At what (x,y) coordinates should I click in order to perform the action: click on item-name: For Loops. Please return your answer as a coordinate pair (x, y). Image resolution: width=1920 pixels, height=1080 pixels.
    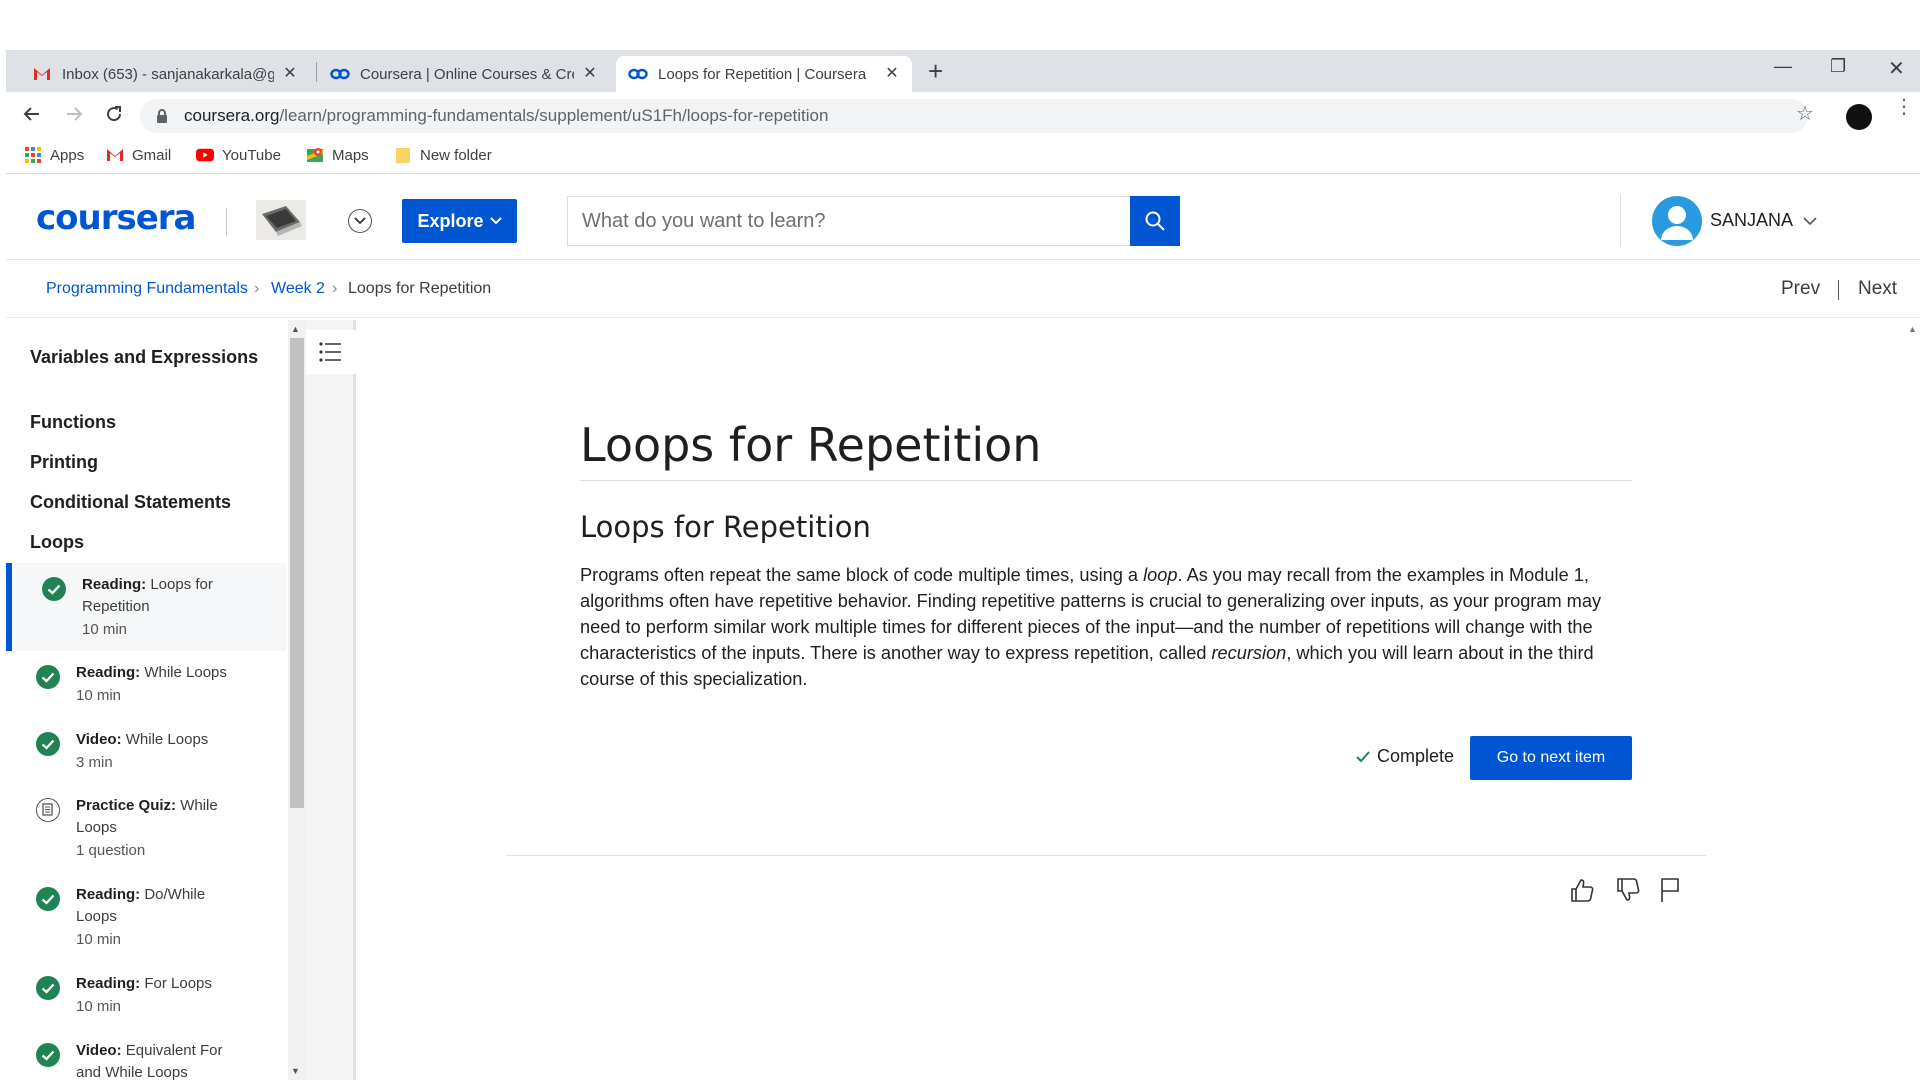
    Looking at the image, I should click on (178, 983).